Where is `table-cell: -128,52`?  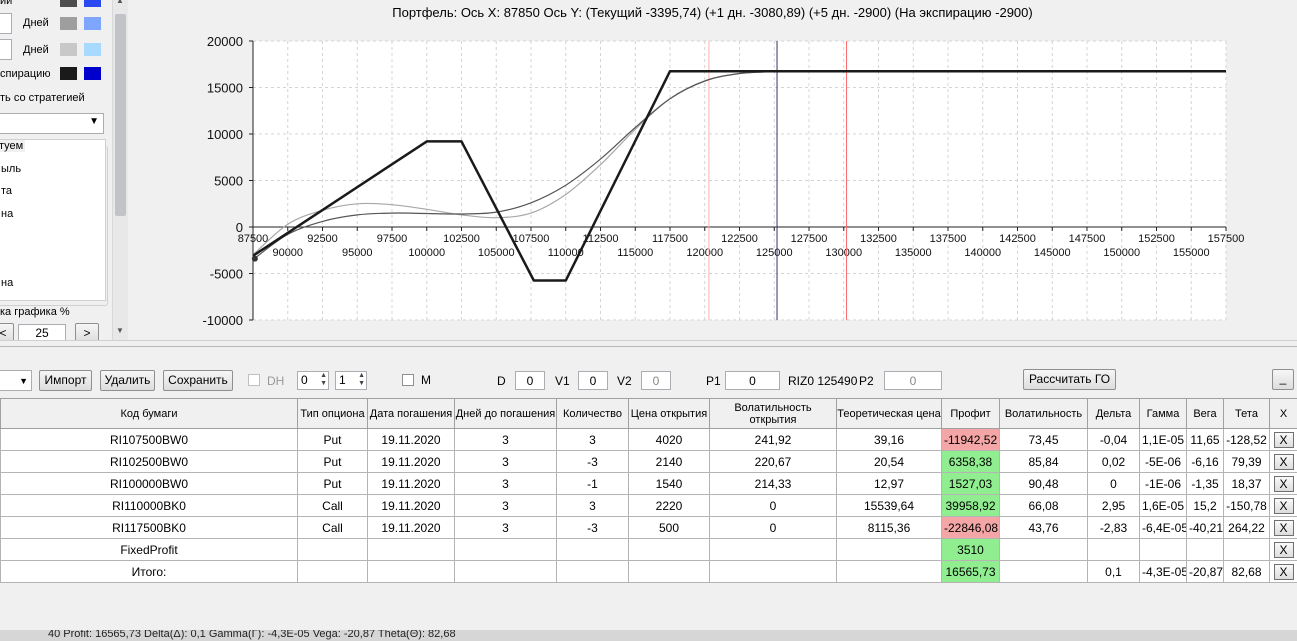
table-cell: -128,52 is located at coordinates (1246, 439).